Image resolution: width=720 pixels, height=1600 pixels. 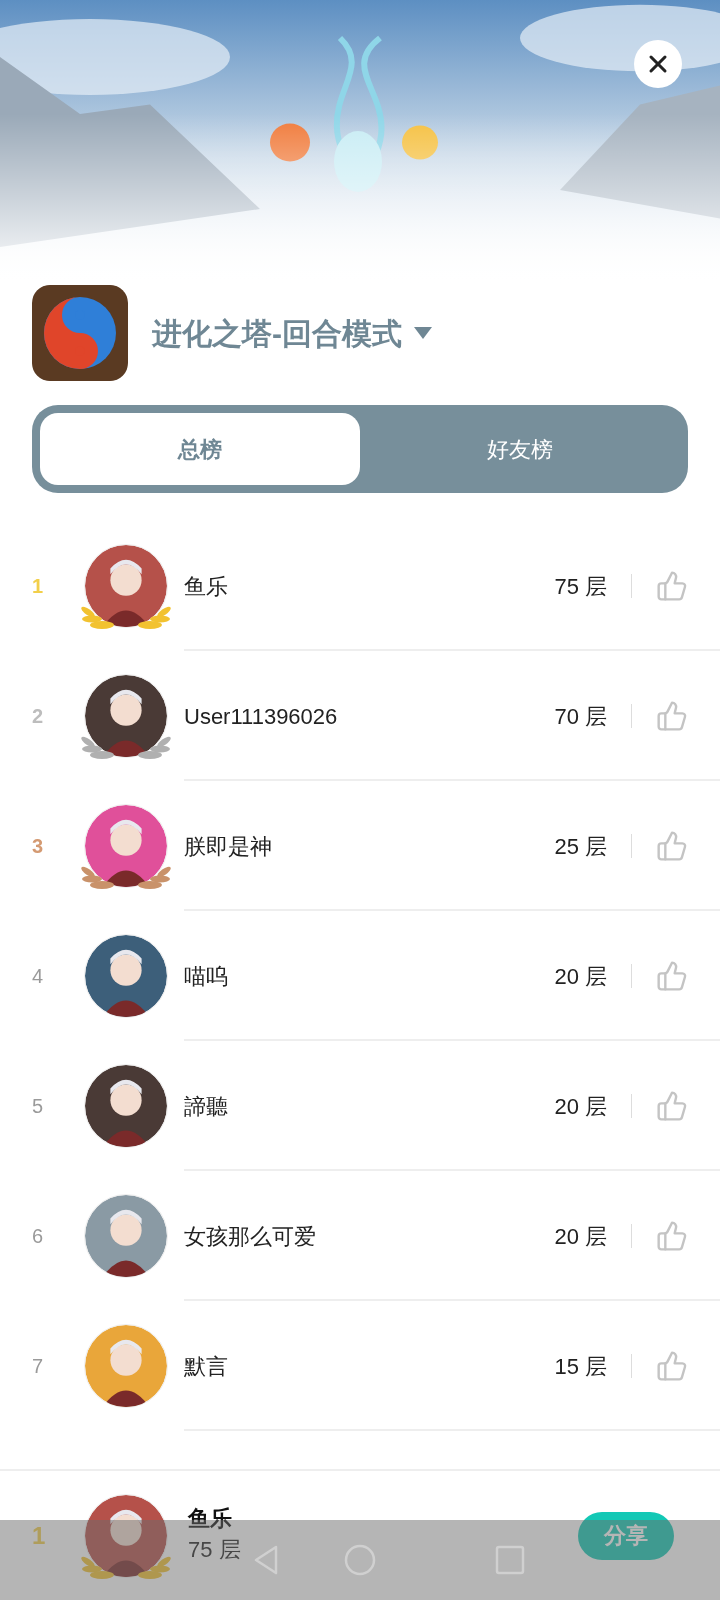 What do you see at coordinates (38, 846) in the screenshot?
I see `rank-number: 3` at bounding box center [38, 846].